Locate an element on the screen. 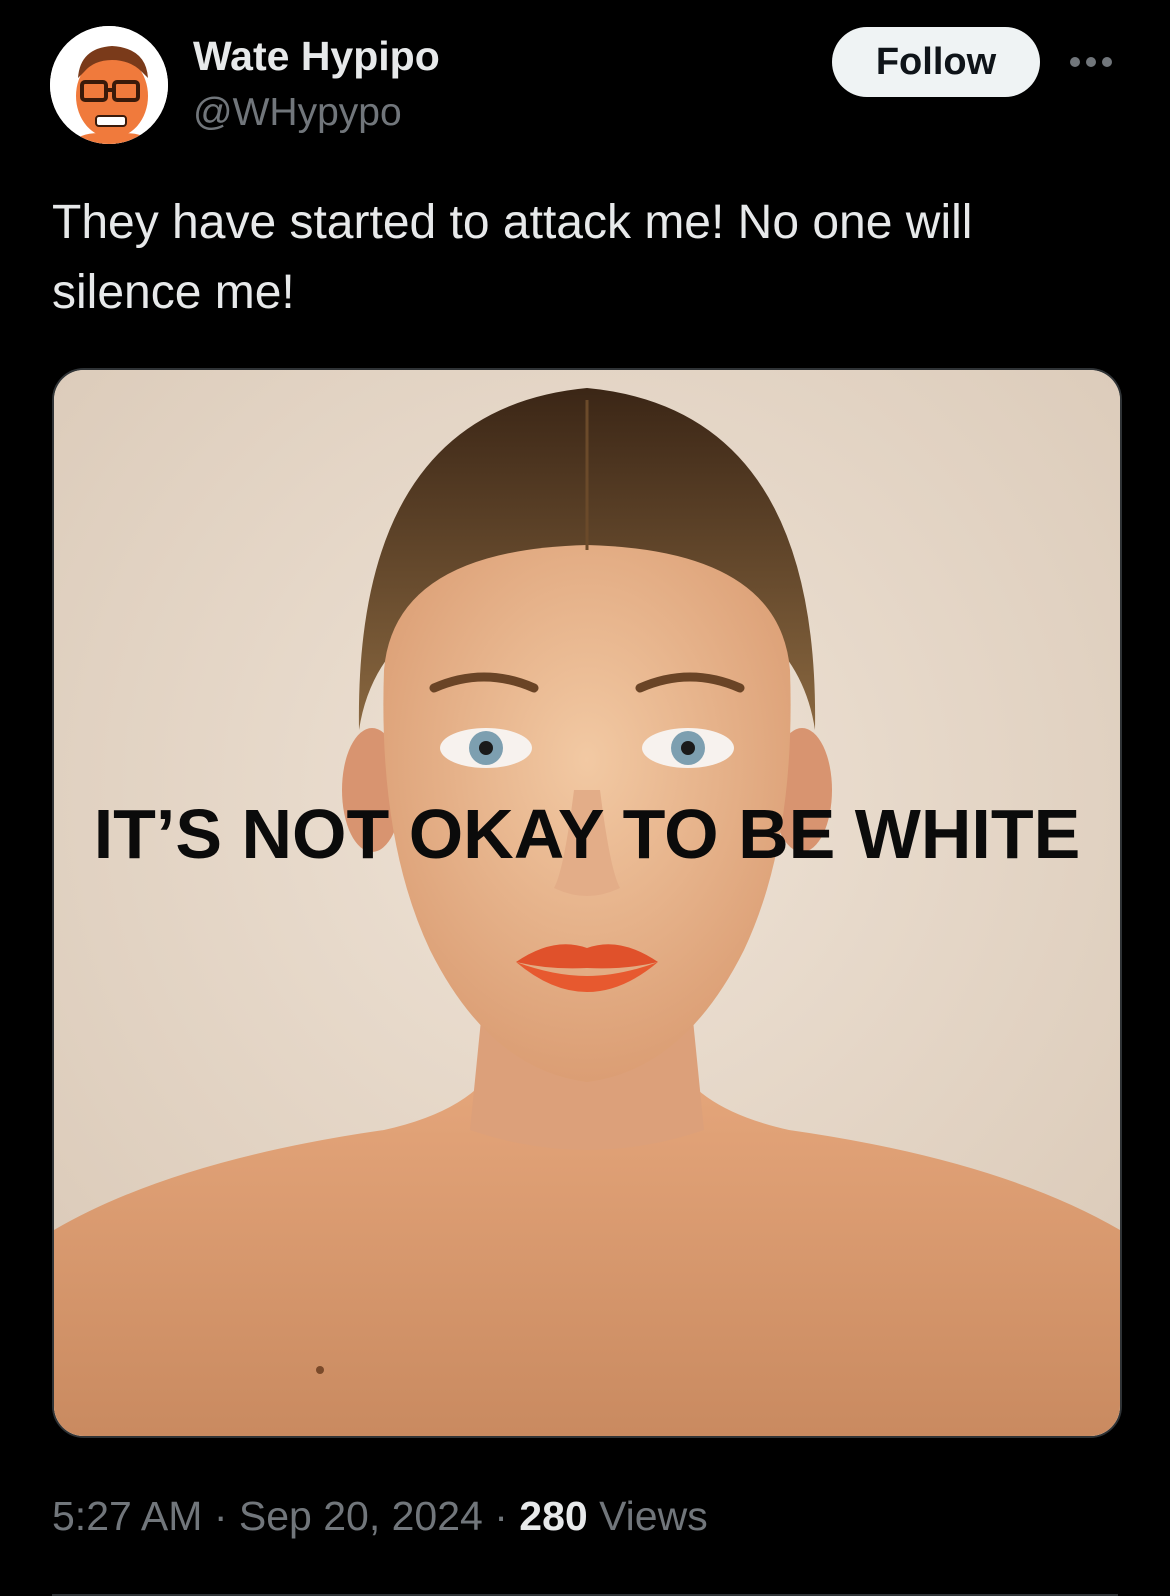 The image size is (1170, 1596). cartoon-avatar-icon is located at coordinates (109, 85).